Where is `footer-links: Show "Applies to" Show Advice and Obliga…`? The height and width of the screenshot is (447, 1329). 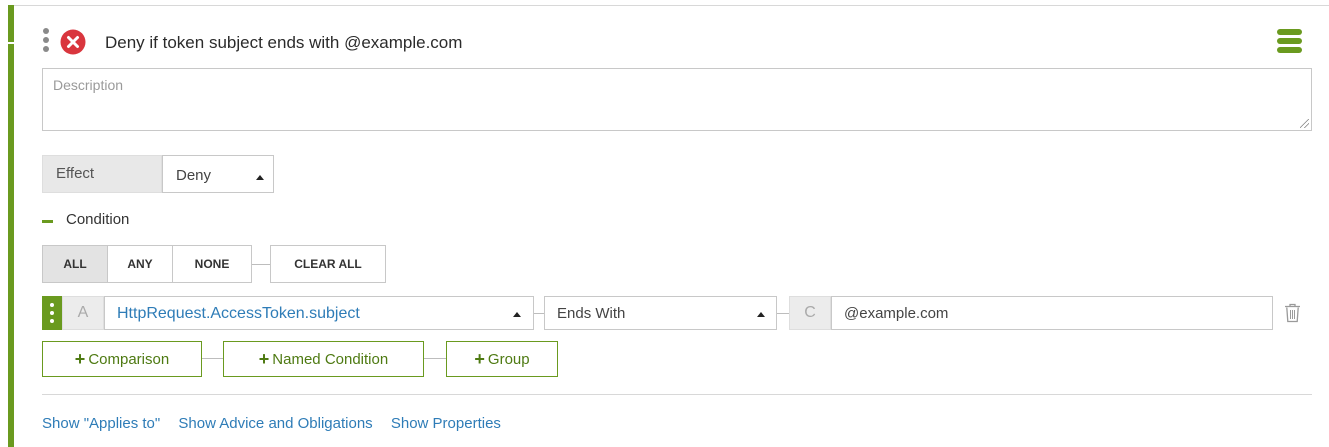
footer-links: Show "Applies to" Show Advice and Obliga… is located at coordinates (278, 423).